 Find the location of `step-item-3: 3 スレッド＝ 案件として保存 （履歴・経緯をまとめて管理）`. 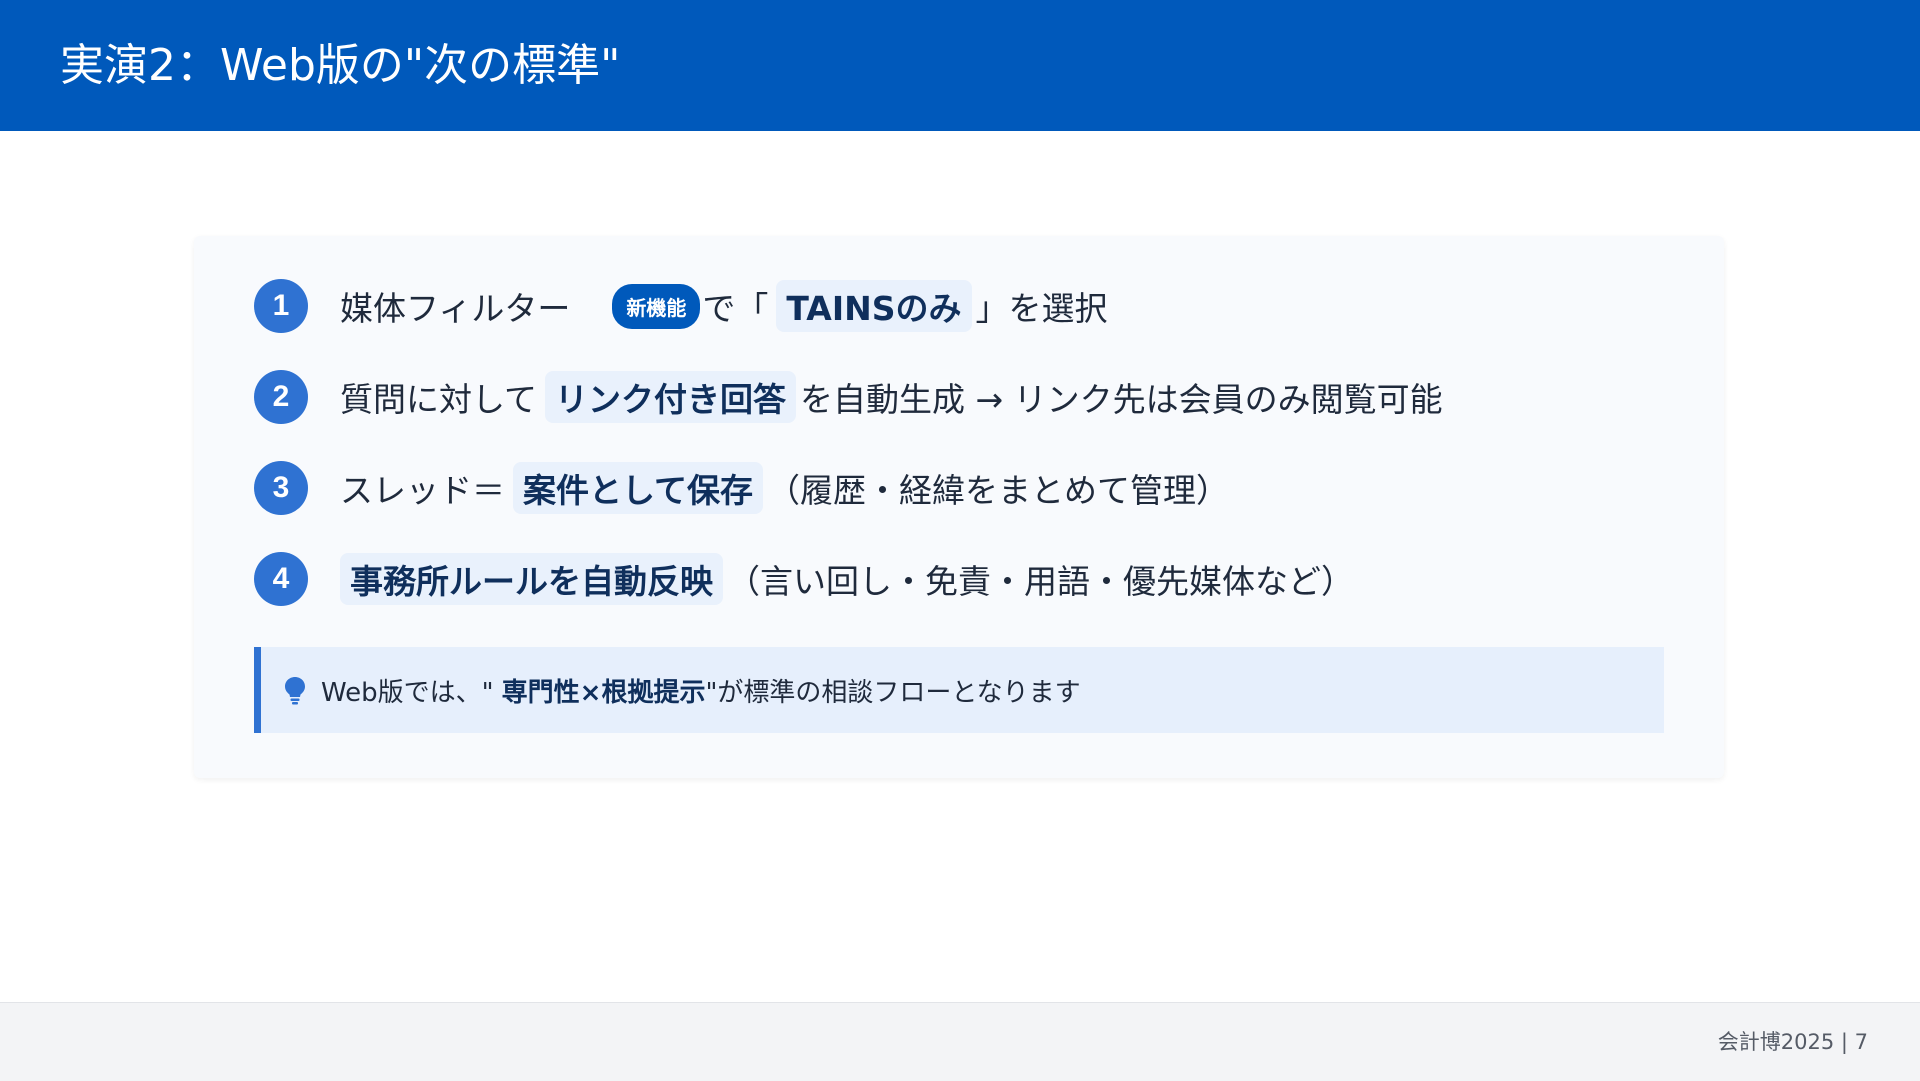

step-item-3: 3 スレッド＝ 案件として保存 （履歴・経緯をまとめて管理） is located at coordinates (741, 488).